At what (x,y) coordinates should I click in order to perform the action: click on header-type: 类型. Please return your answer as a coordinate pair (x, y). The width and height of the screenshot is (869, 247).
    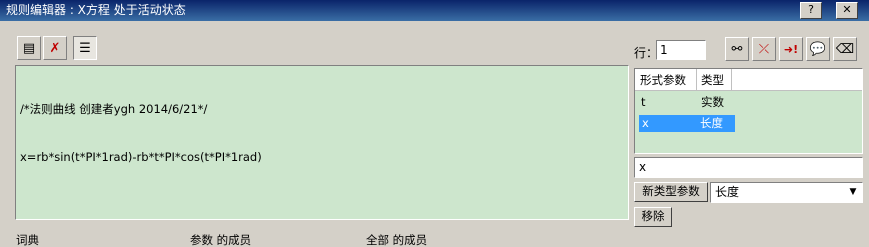
    Looking at the image, I should click on (712, 80).